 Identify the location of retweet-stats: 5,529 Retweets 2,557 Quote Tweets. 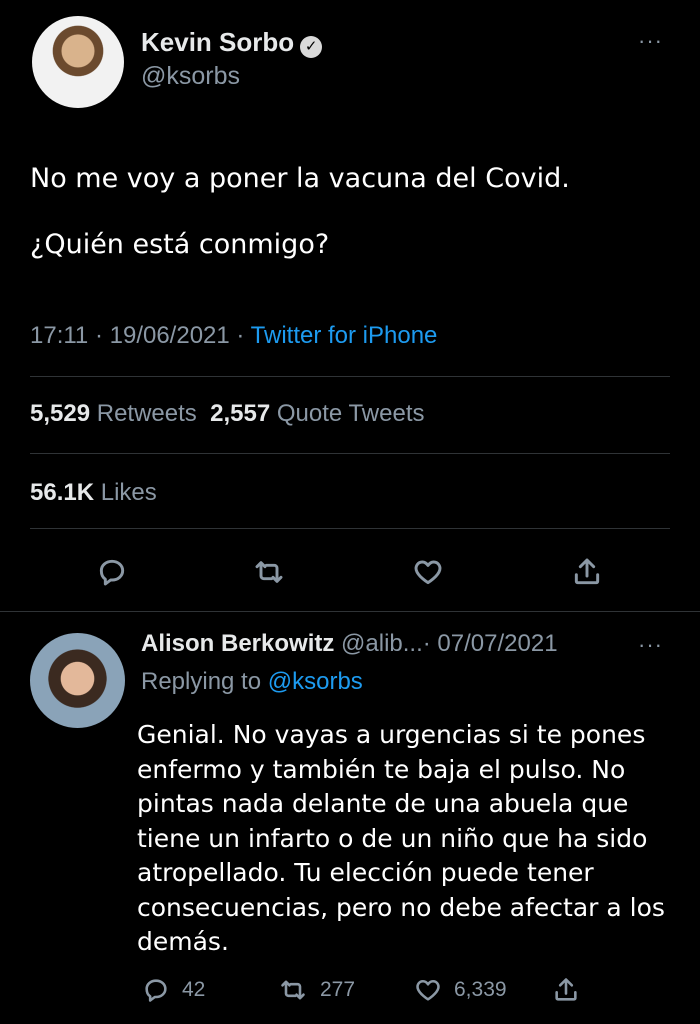
(227, 414).